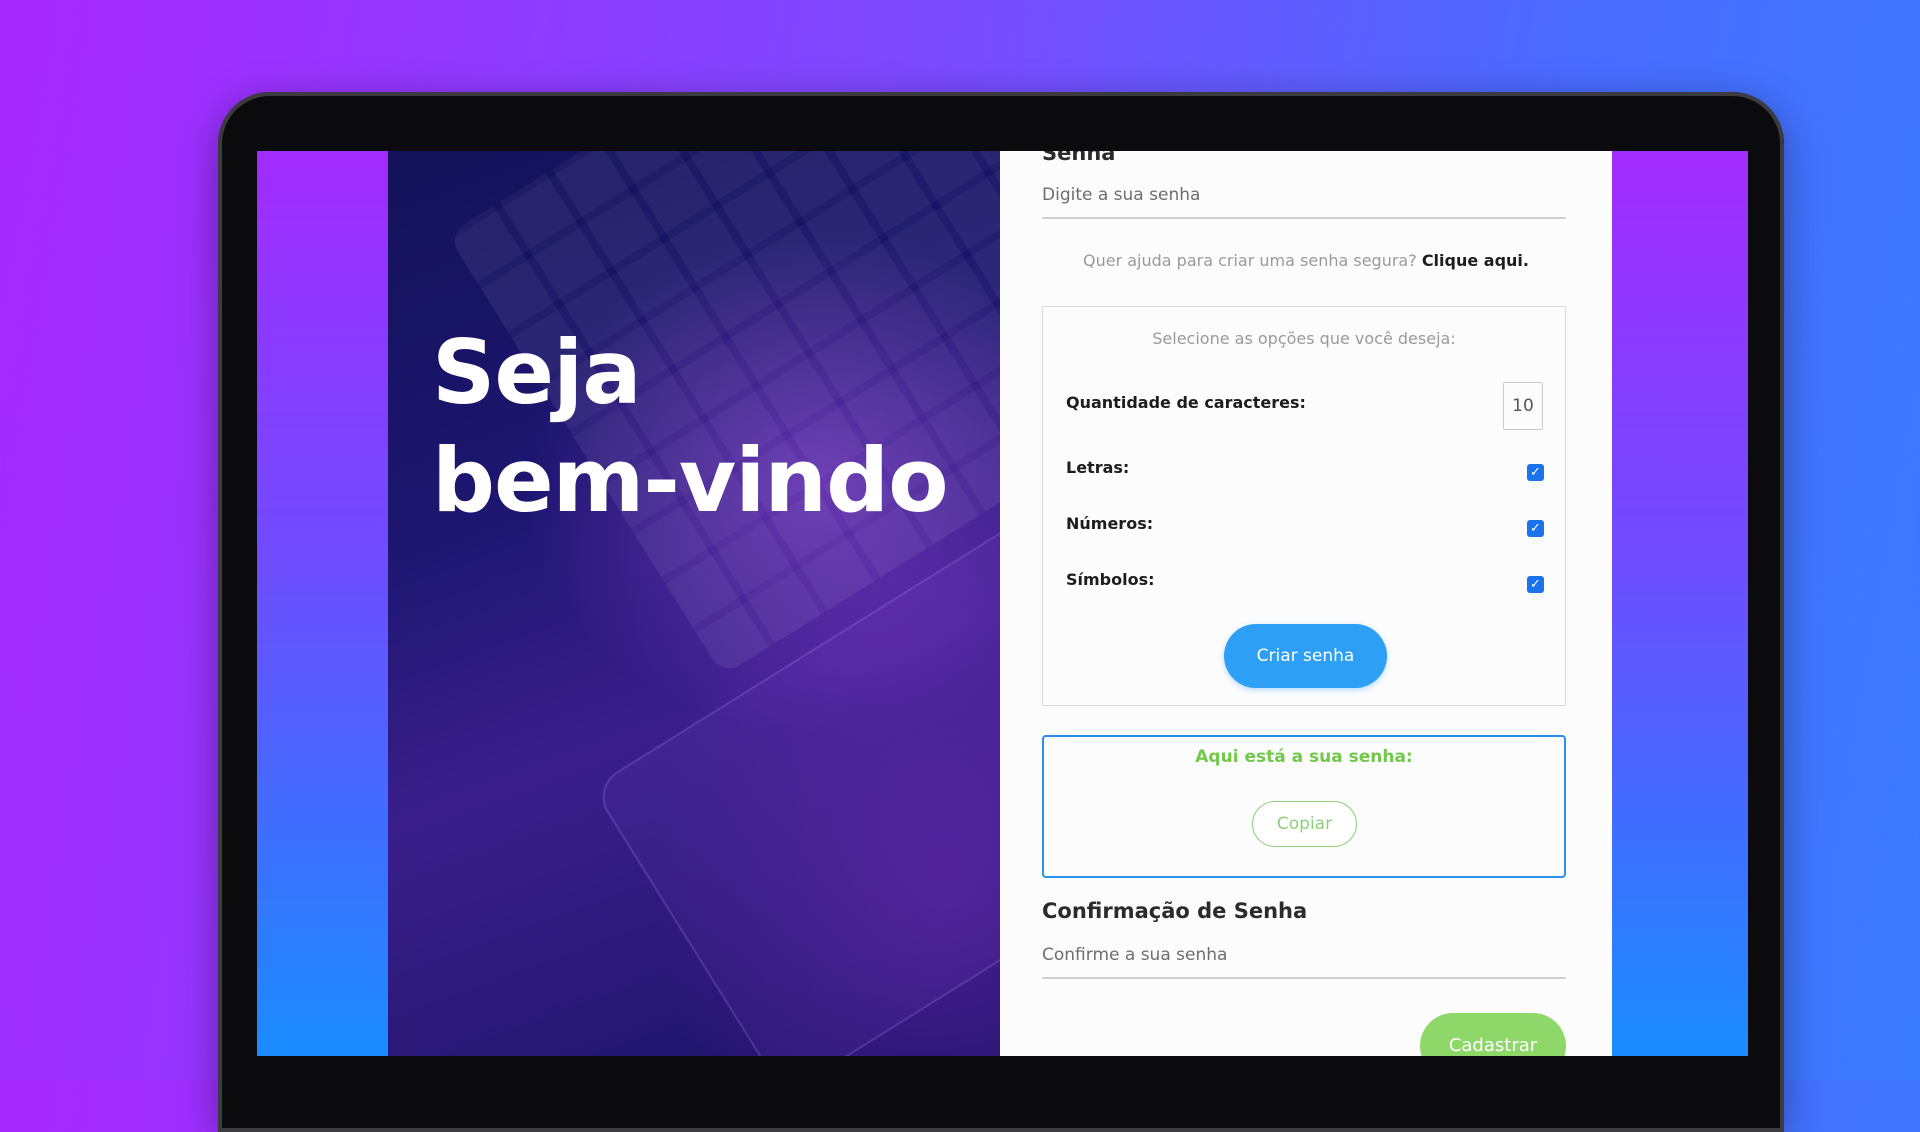 The image size is (1920, 1132). I want to click on letters-checkbox: ✓, so click(1535, 472).